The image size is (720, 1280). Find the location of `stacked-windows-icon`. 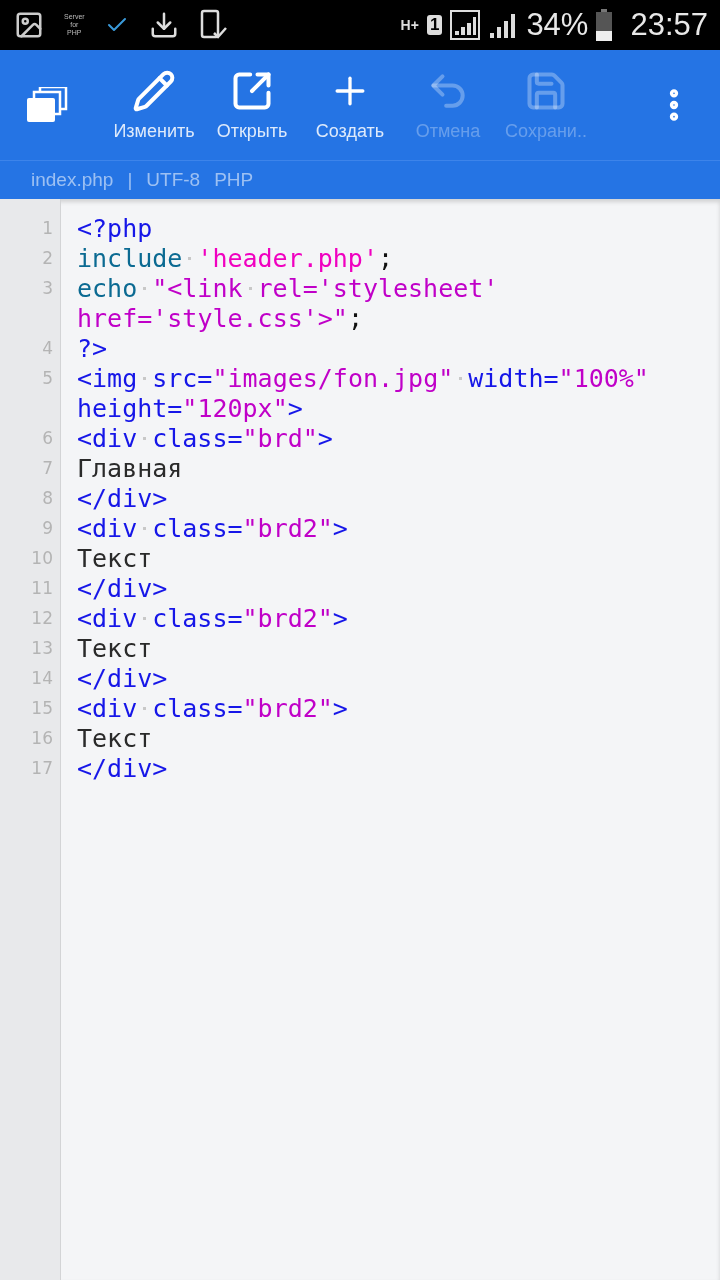

stacked-windows-icon is located at coordinates (47, 105).